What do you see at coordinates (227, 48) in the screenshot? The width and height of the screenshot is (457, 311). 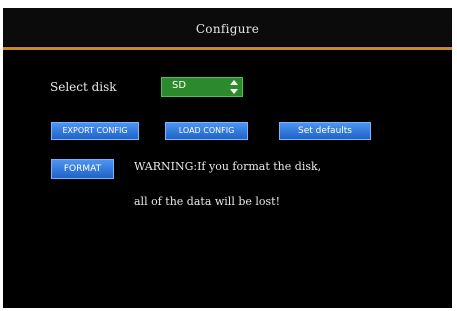 I see `title-divider` at bounding box center [227, 48].